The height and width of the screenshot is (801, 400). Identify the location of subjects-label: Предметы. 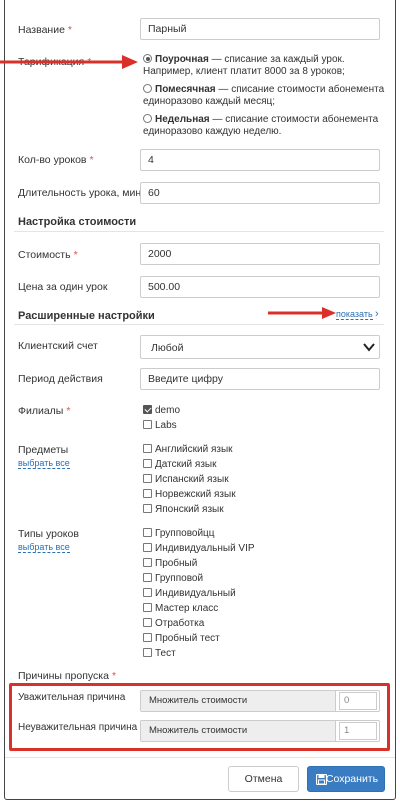
(43, 450).